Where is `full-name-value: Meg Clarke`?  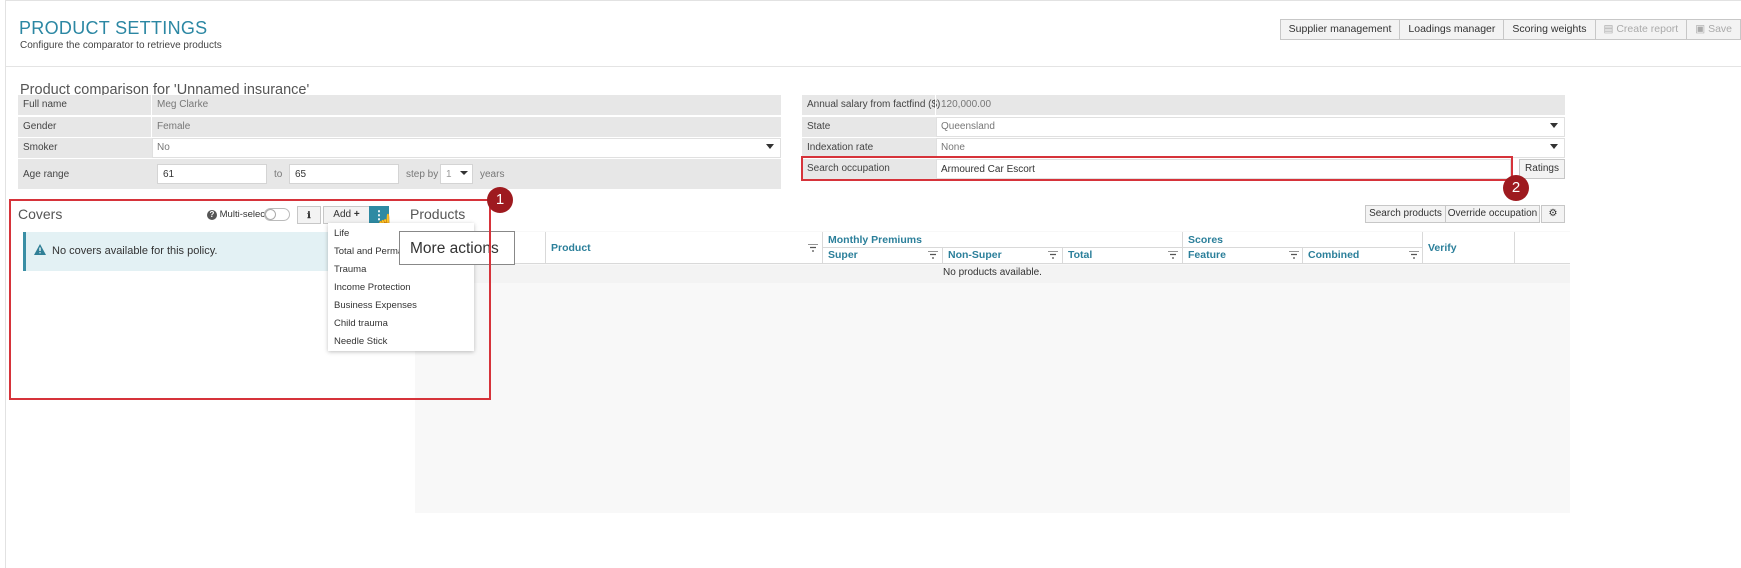
full-name-value: Meg Clarke is located at coordinates (183, 104).